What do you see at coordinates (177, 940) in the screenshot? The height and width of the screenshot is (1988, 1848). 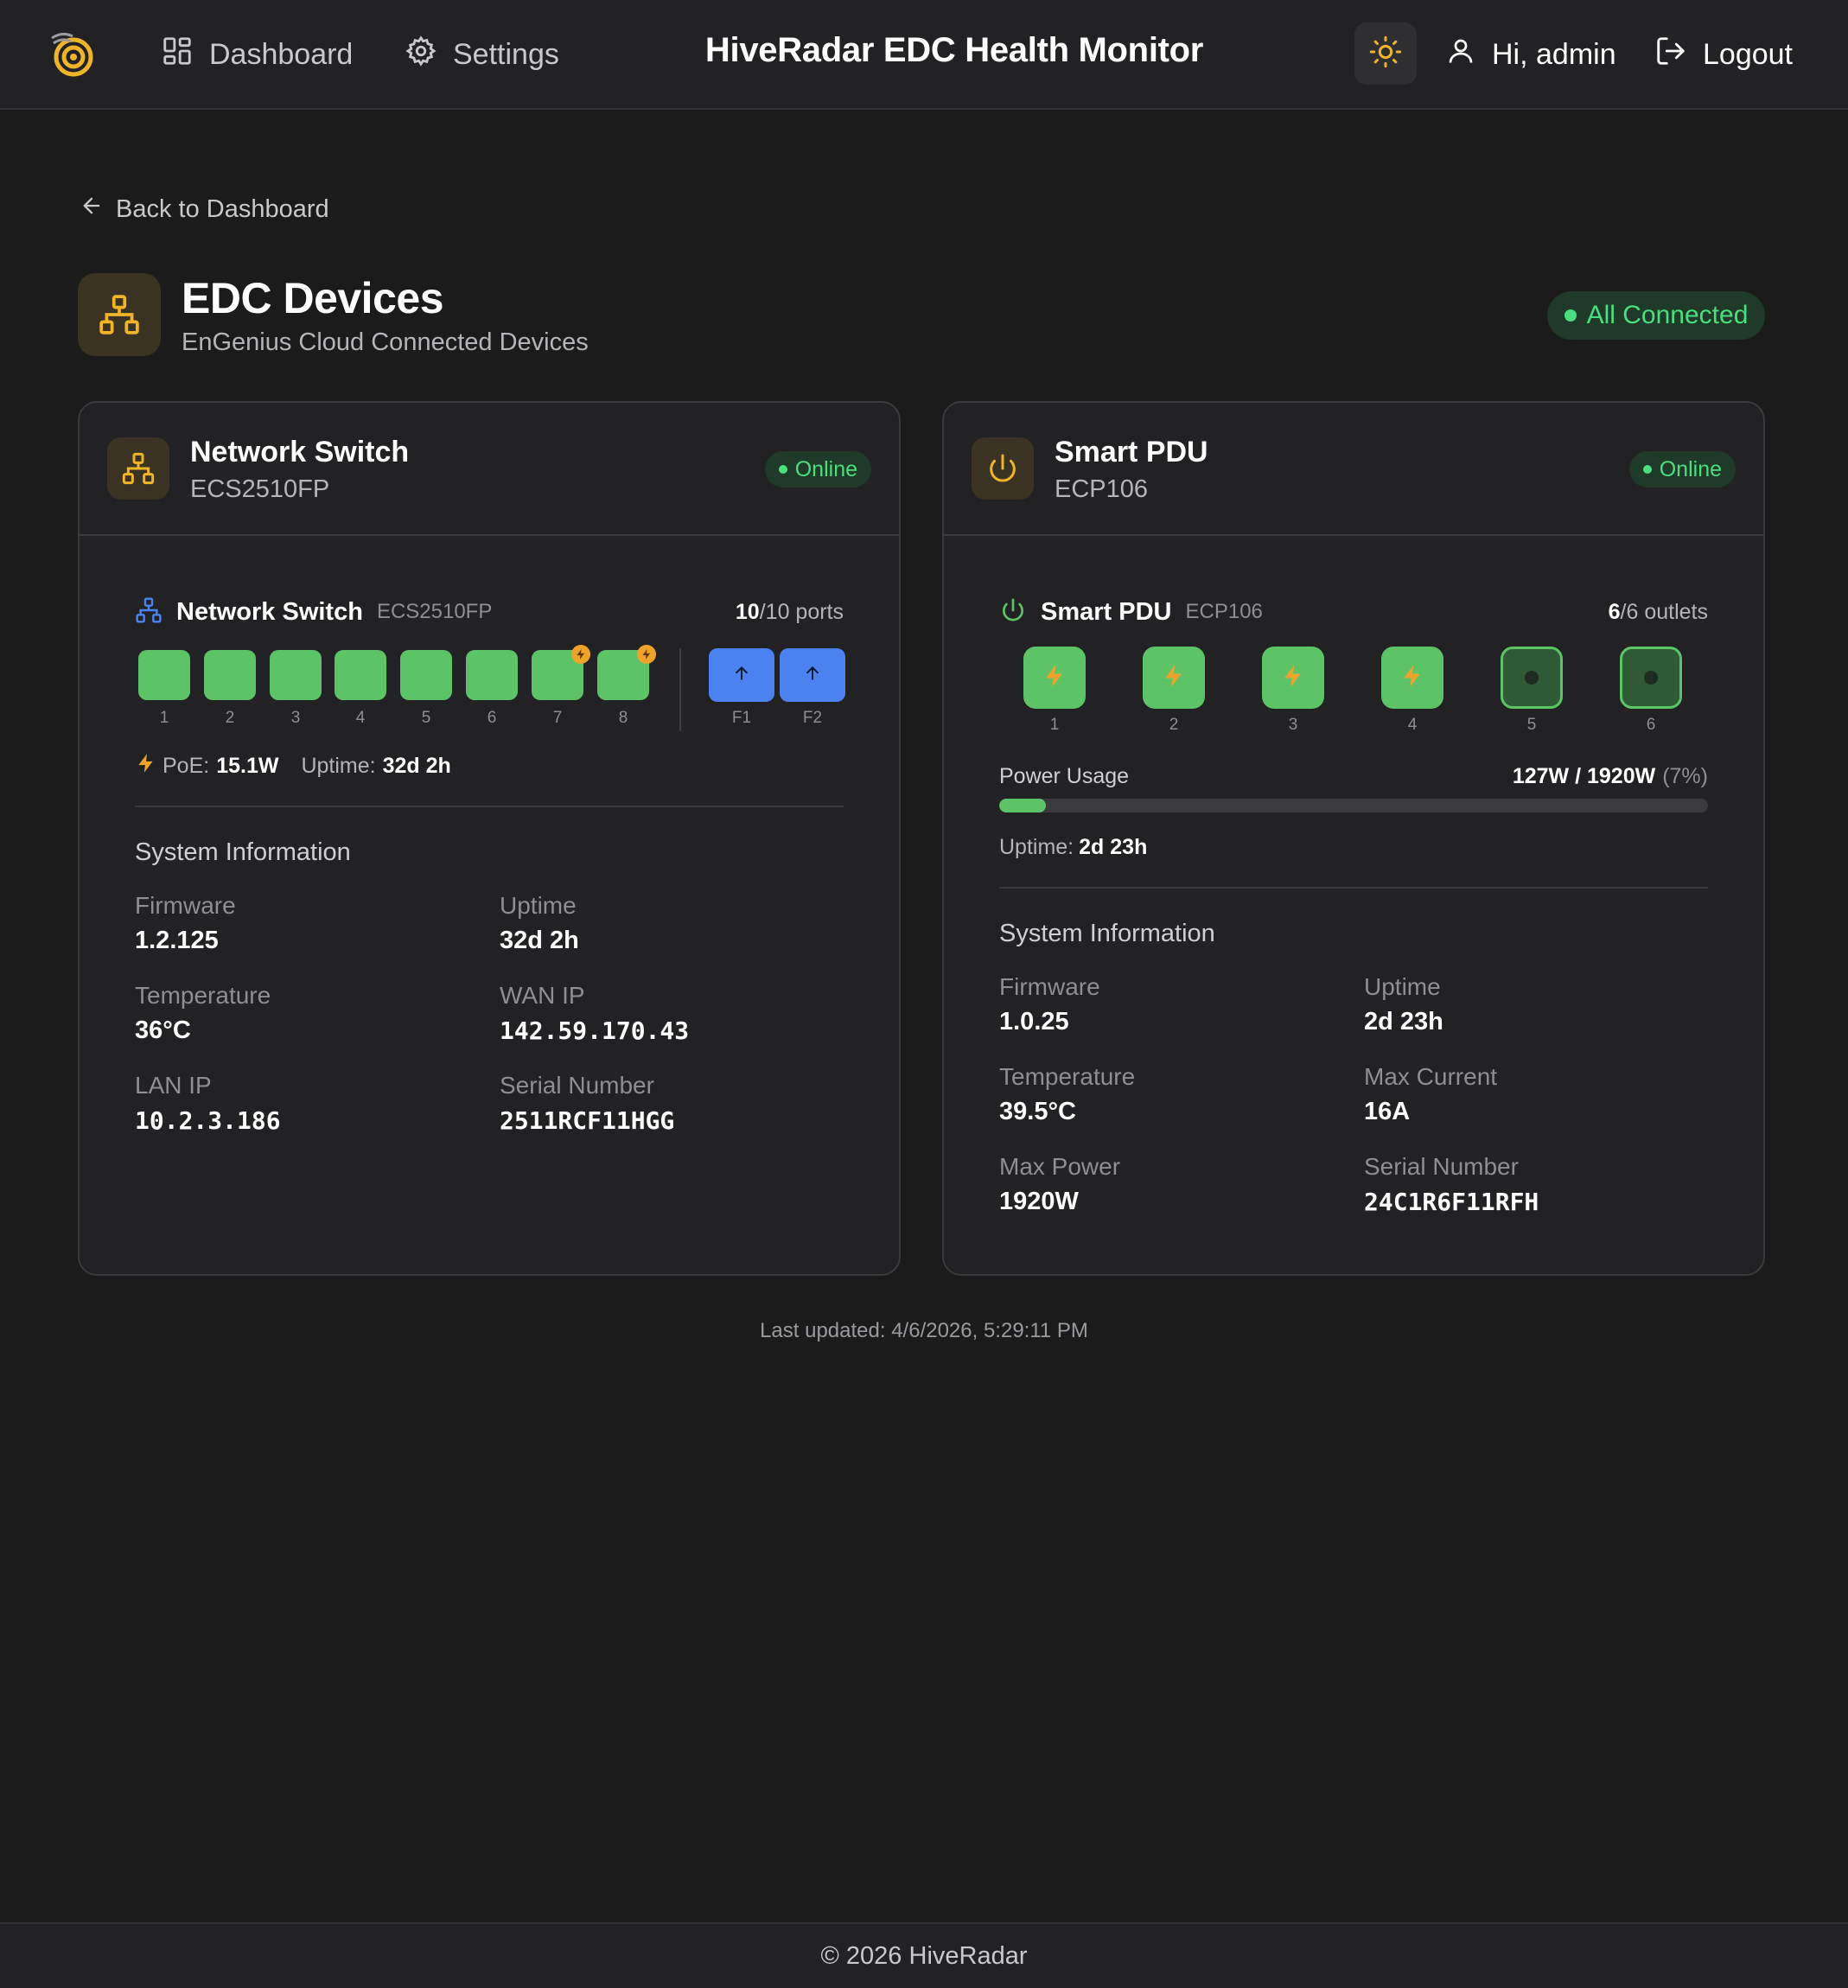 I see `firmware-value: 1.2.125` at bounding box center [177, 940].